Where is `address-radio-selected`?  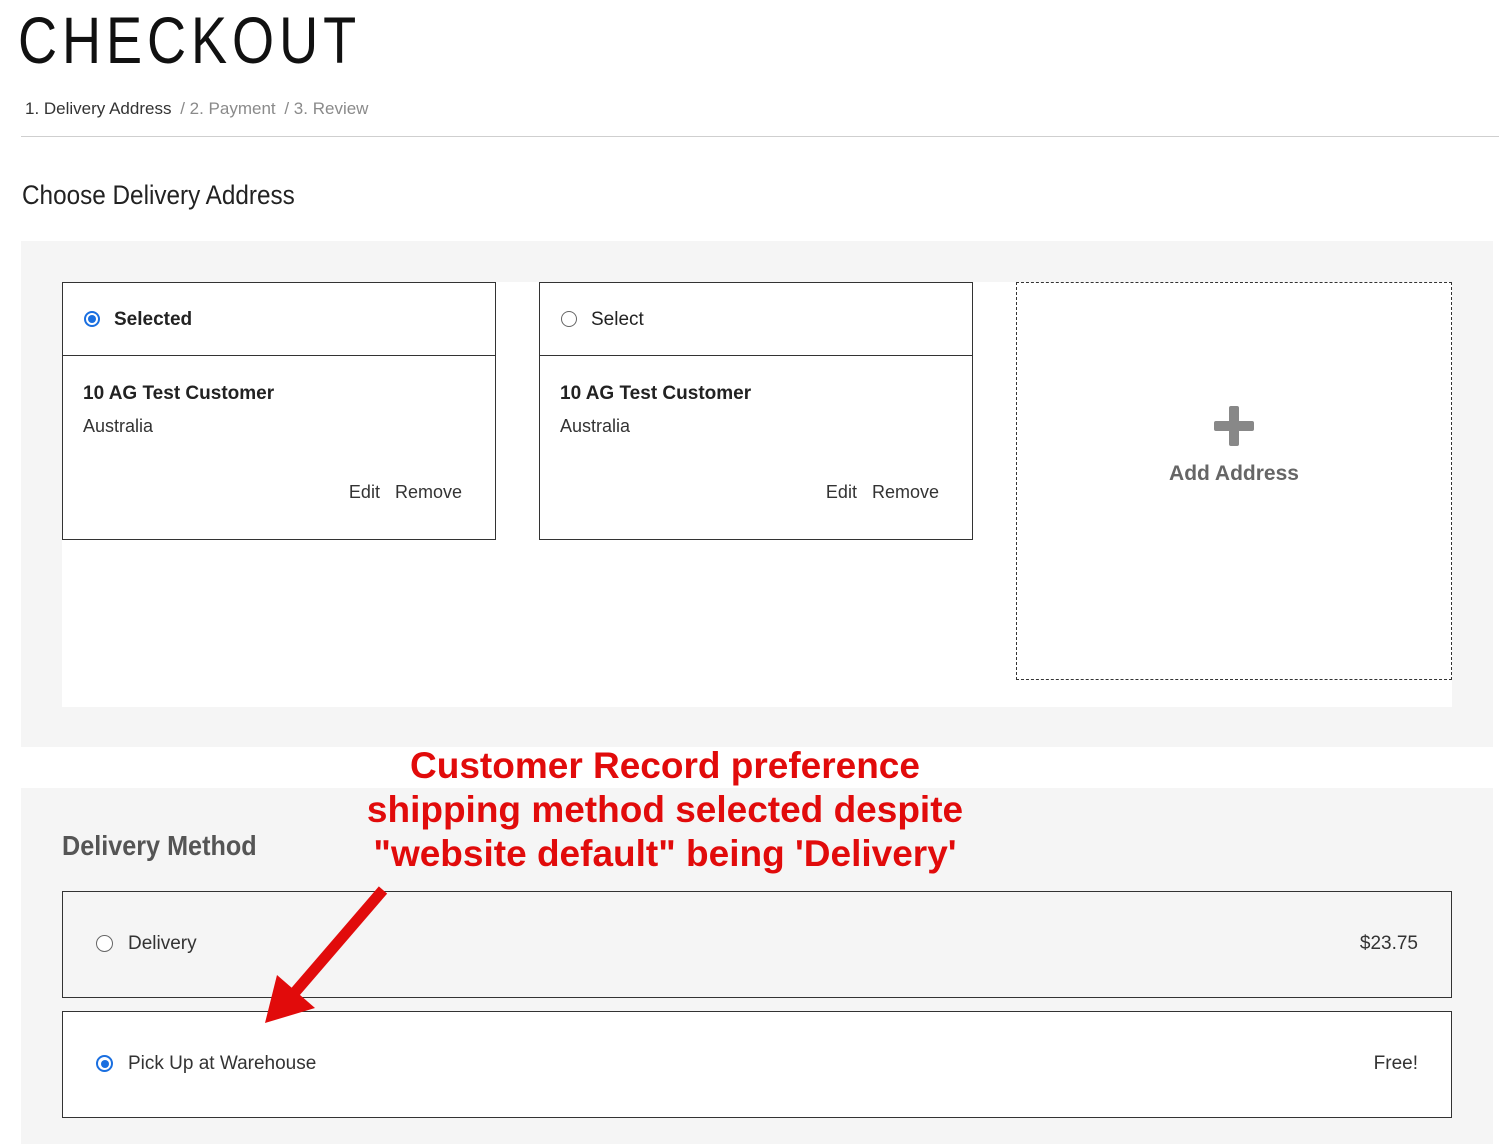 address-radio-selected is located at coordinates (92, 319).